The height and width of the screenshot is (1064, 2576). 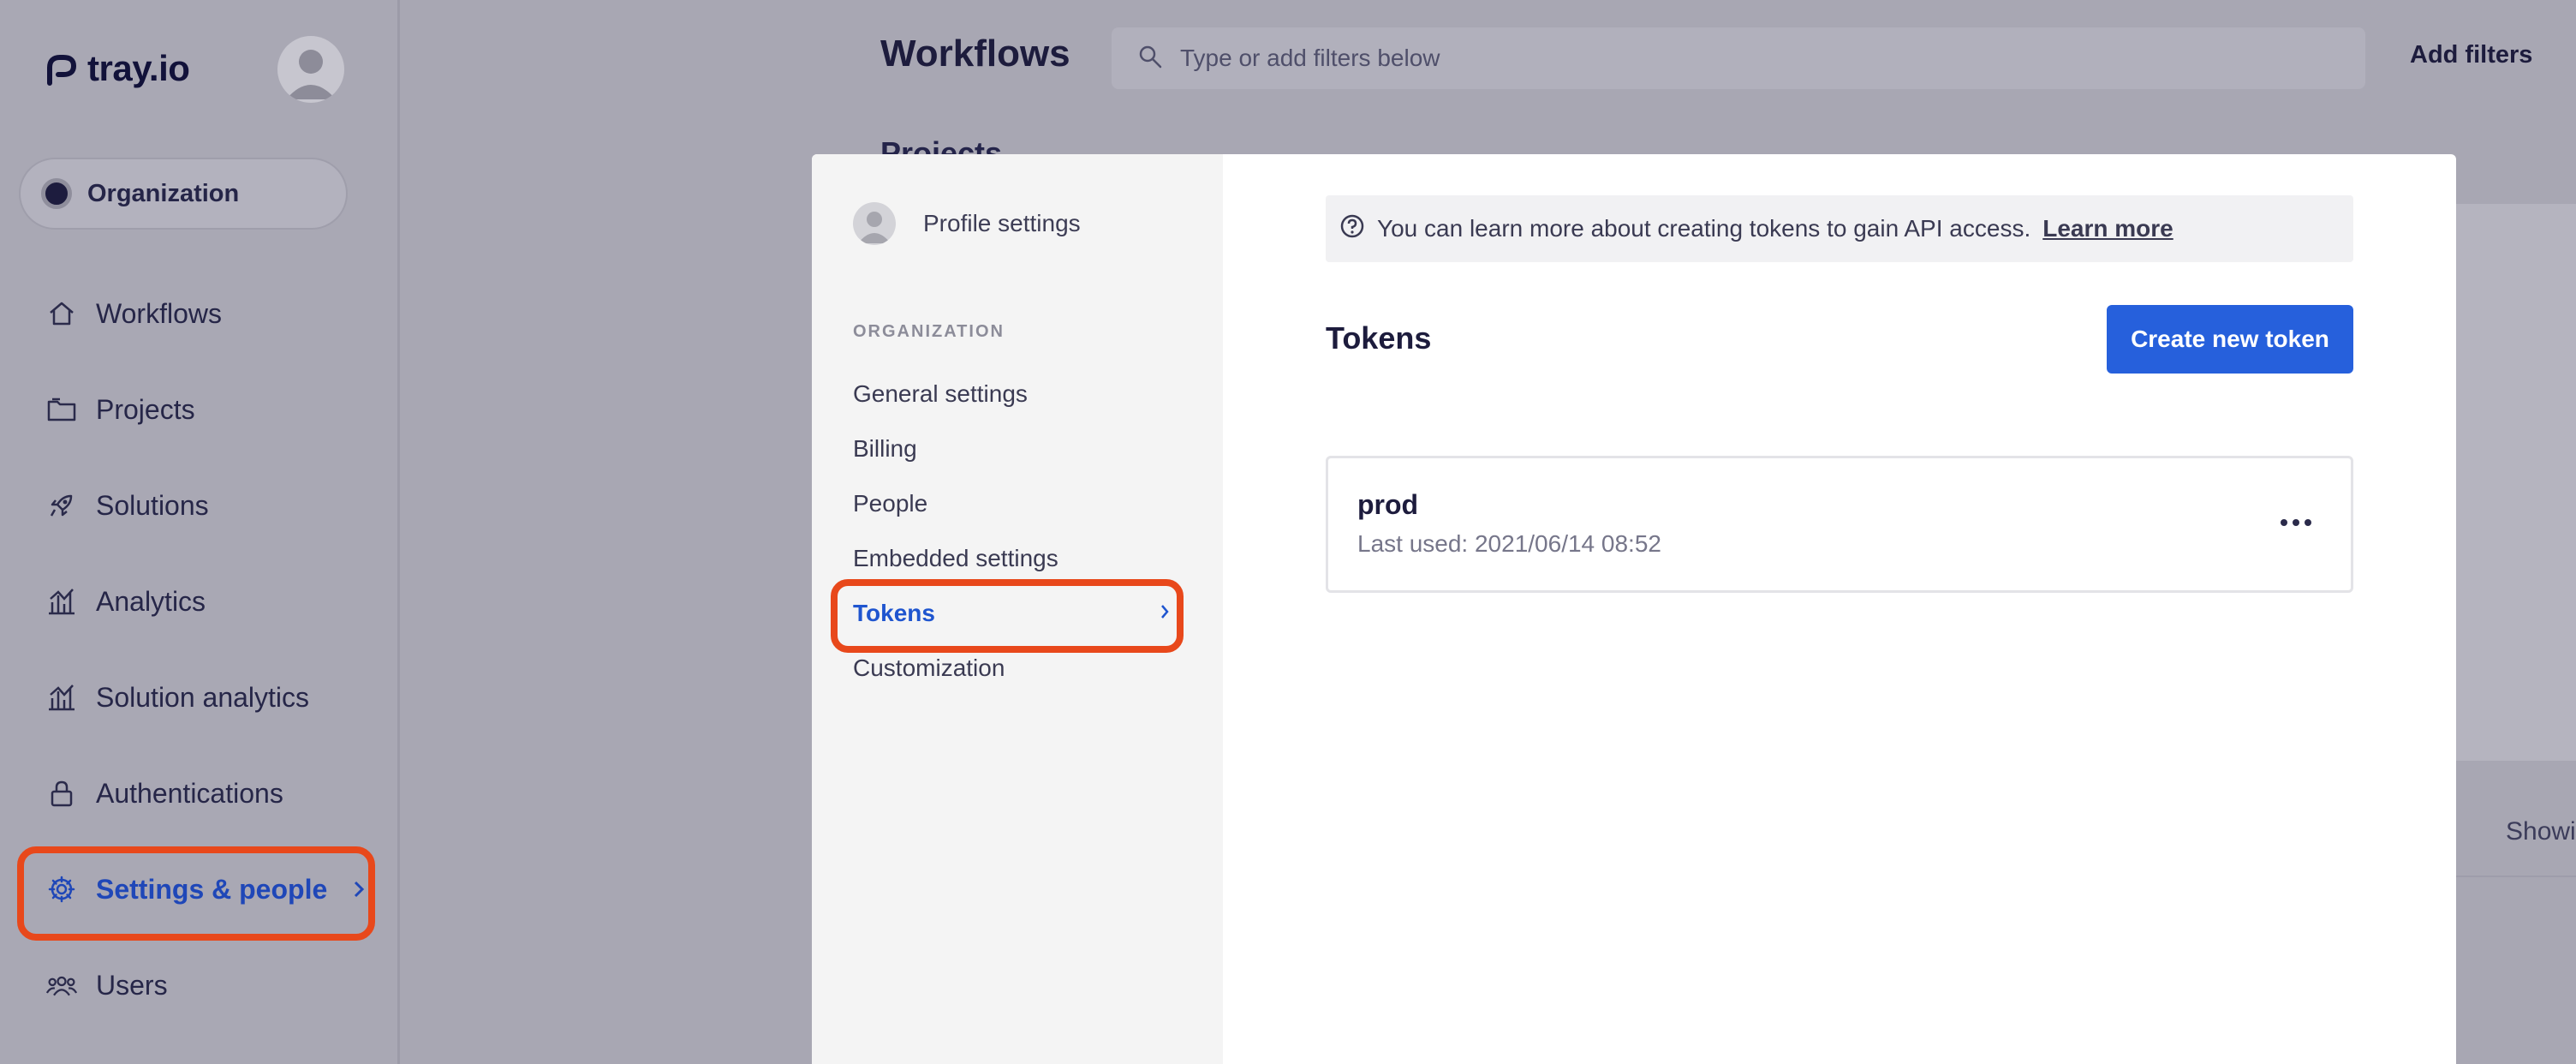 What do you see at coordinates (890, 504) in the screenshot?
I see `menu-item-people: People` at bounding box center [890, 504].